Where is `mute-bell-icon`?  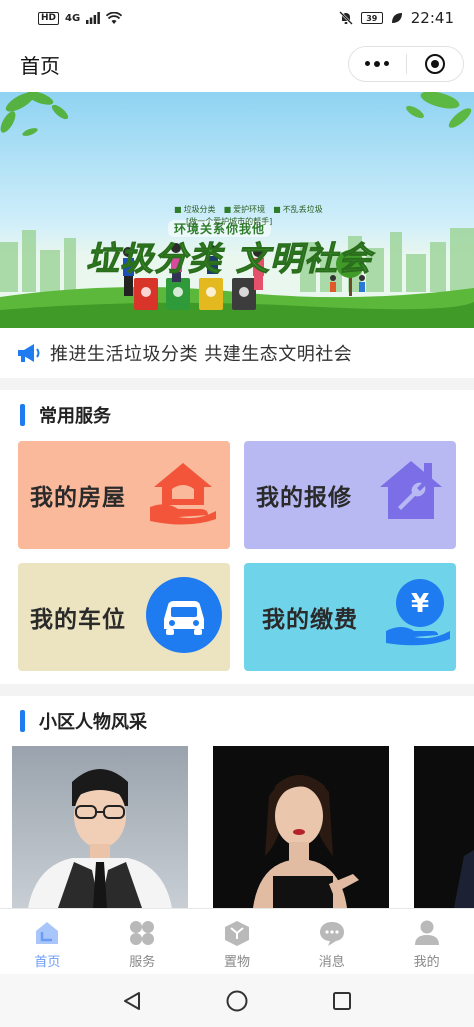
mute-bell-icon is located at coordinates (345, 18).